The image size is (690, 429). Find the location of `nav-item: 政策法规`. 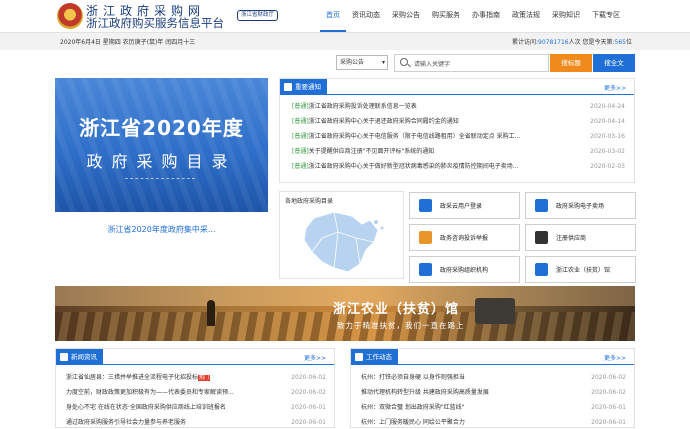

nav-item: 政策法规 is located at coordinates (526, 16).